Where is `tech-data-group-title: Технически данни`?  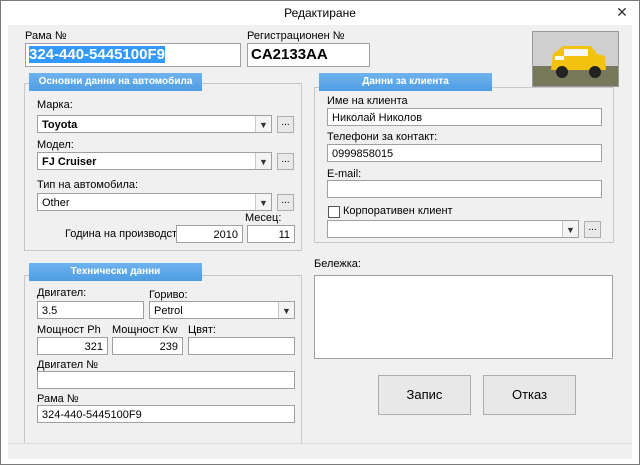 tech-data-group-title: Технически данни is located at coordinates (115, 272).